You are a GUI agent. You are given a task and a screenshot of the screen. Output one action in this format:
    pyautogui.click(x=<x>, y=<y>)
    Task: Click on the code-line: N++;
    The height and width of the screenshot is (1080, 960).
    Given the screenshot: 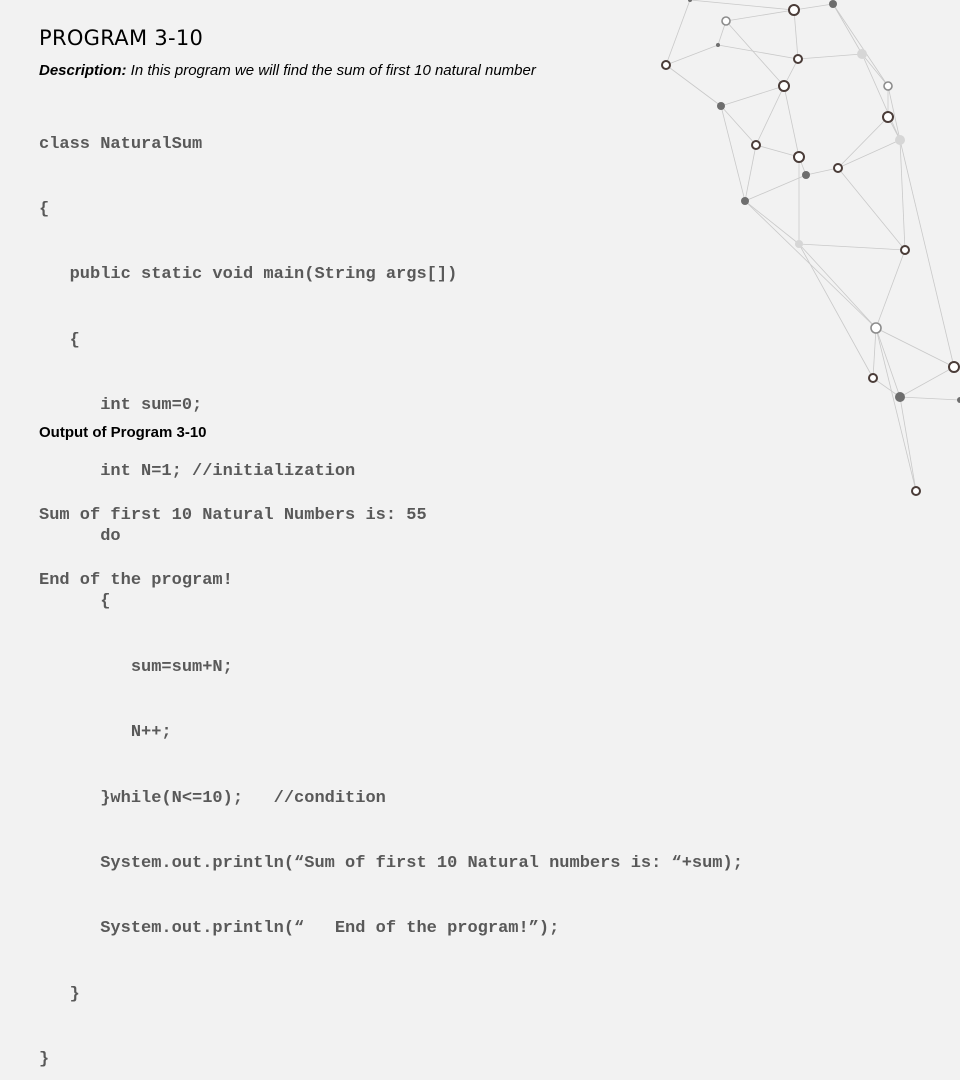 What is the action you would take?
    pyautogui.click(x=105, y=733)
    